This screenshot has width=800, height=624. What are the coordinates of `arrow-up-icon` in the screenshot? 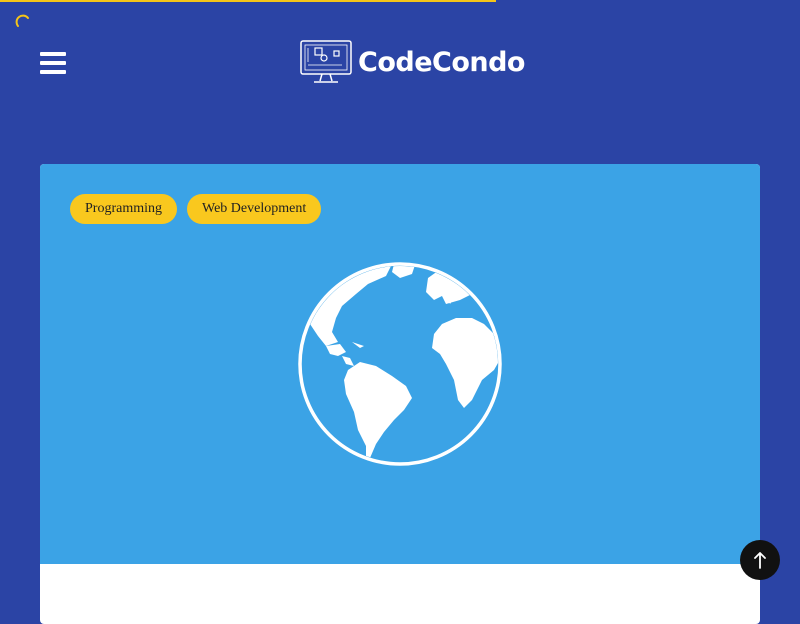 It's located at (760, 560).